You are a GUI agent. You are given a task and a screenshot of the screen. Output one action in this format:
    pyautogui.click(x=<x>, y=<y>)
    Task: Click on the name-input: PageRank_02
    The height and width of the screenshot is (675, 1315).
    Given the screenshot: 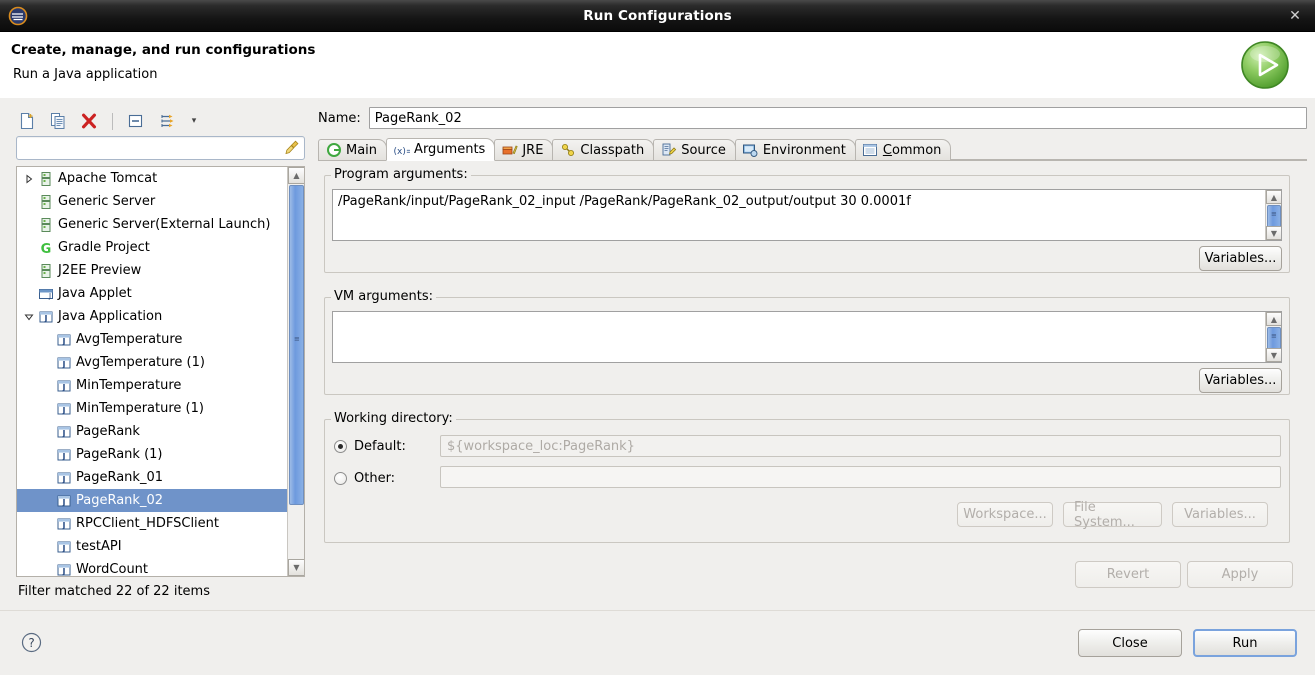 What is the action you would take?
    pyautogui.click(x=837, y=118)
    